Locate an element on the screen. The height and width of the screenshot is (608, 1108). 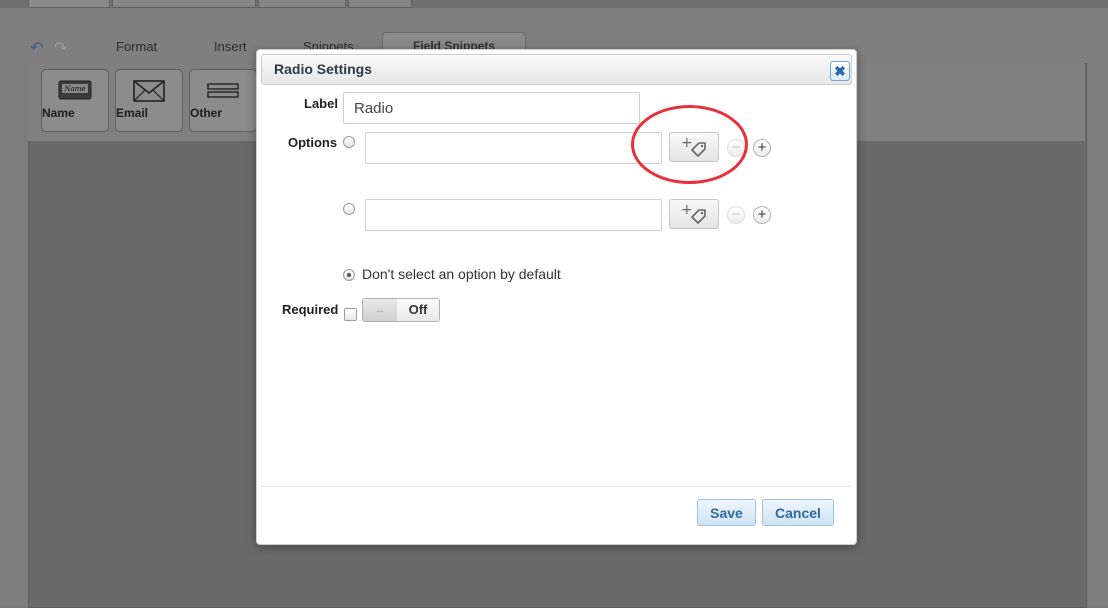
default-option-radio is located at coordinates (349, 275).